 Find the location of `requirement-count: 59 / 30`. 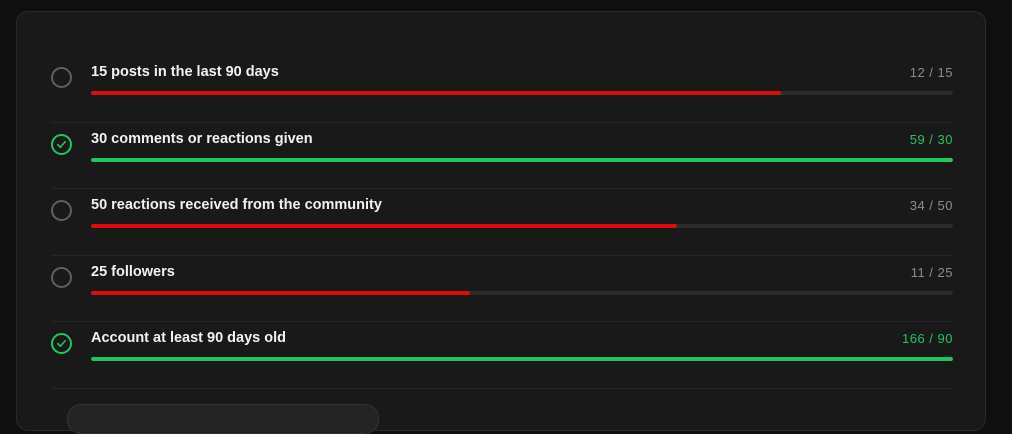

requirement-count: 59 / 30 is located at coordinates (931, 139).